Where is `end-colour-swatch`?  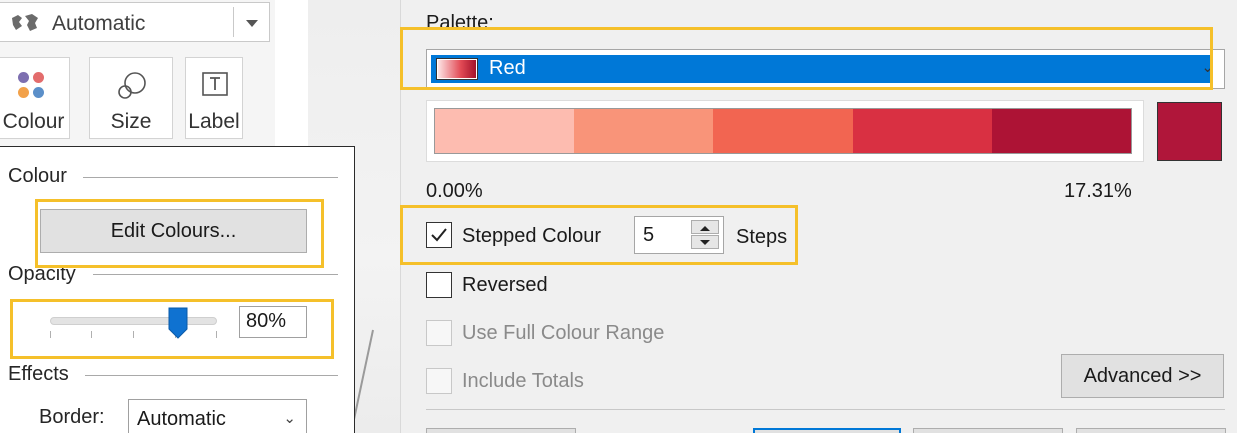 end-colour-swatch is located at coordinates (1189, 131).